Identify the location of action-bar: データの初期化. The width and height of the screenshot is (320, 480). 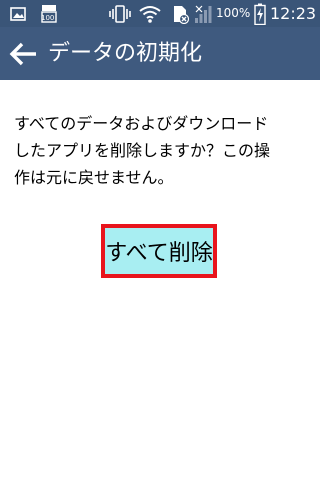
(160, 53).